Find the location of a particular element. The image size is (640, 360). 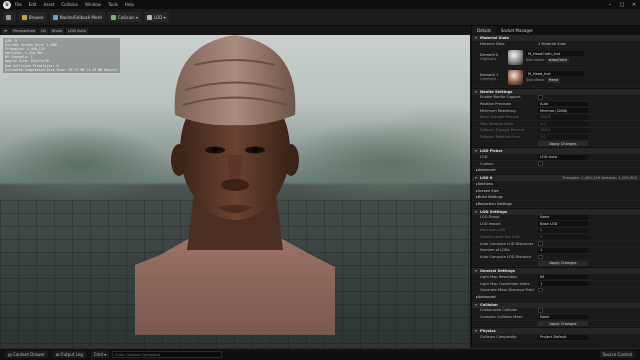

viewport-options-button: ≡ is located at coordinates (6, 30).